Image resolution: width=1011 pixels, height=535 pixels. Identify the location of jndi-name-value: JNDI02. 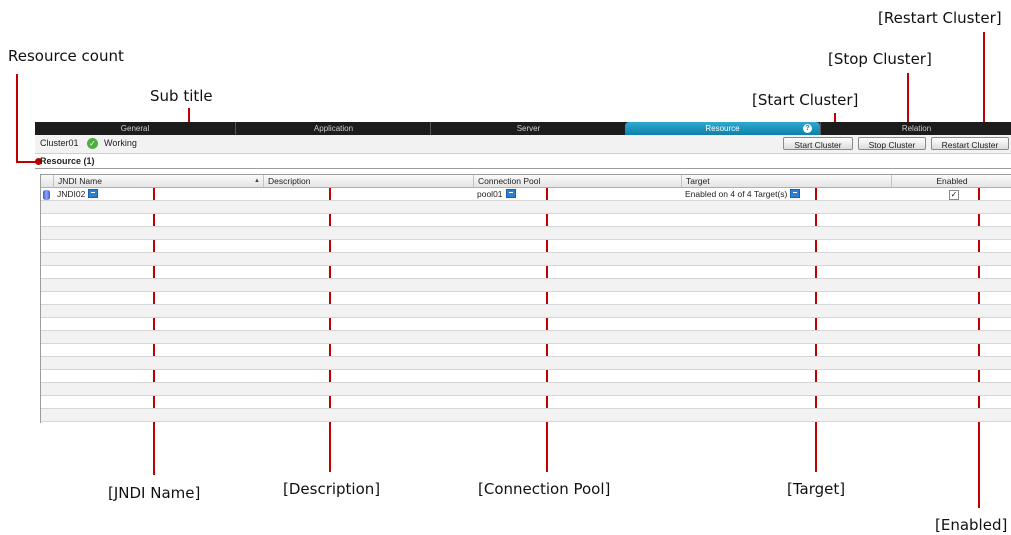
(71, 194).